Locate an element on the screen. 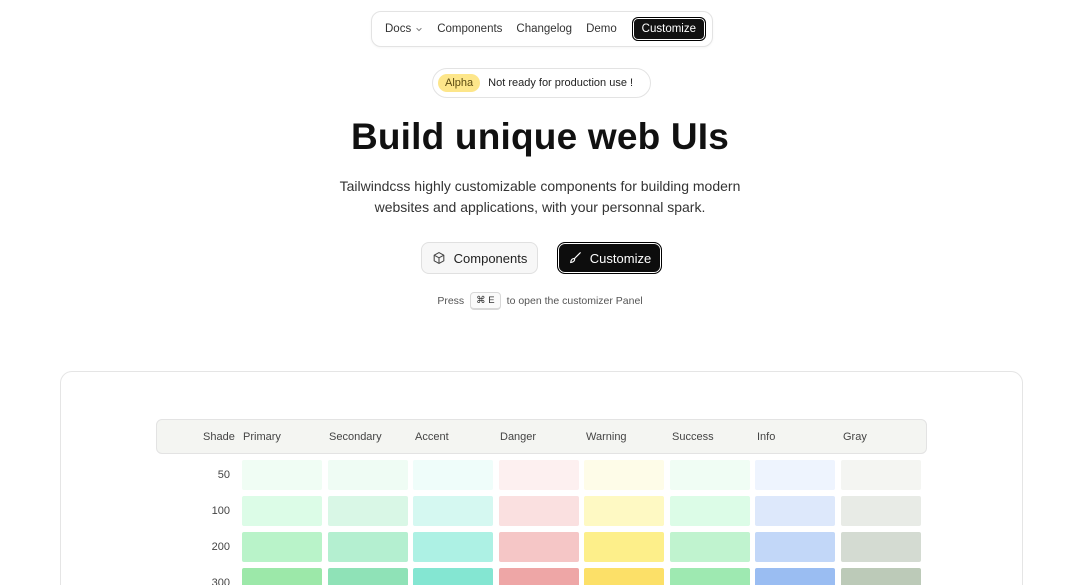 This screenshot has width=1080, height=585. customize-button-label: Customize is located at coordinates (620, 258).